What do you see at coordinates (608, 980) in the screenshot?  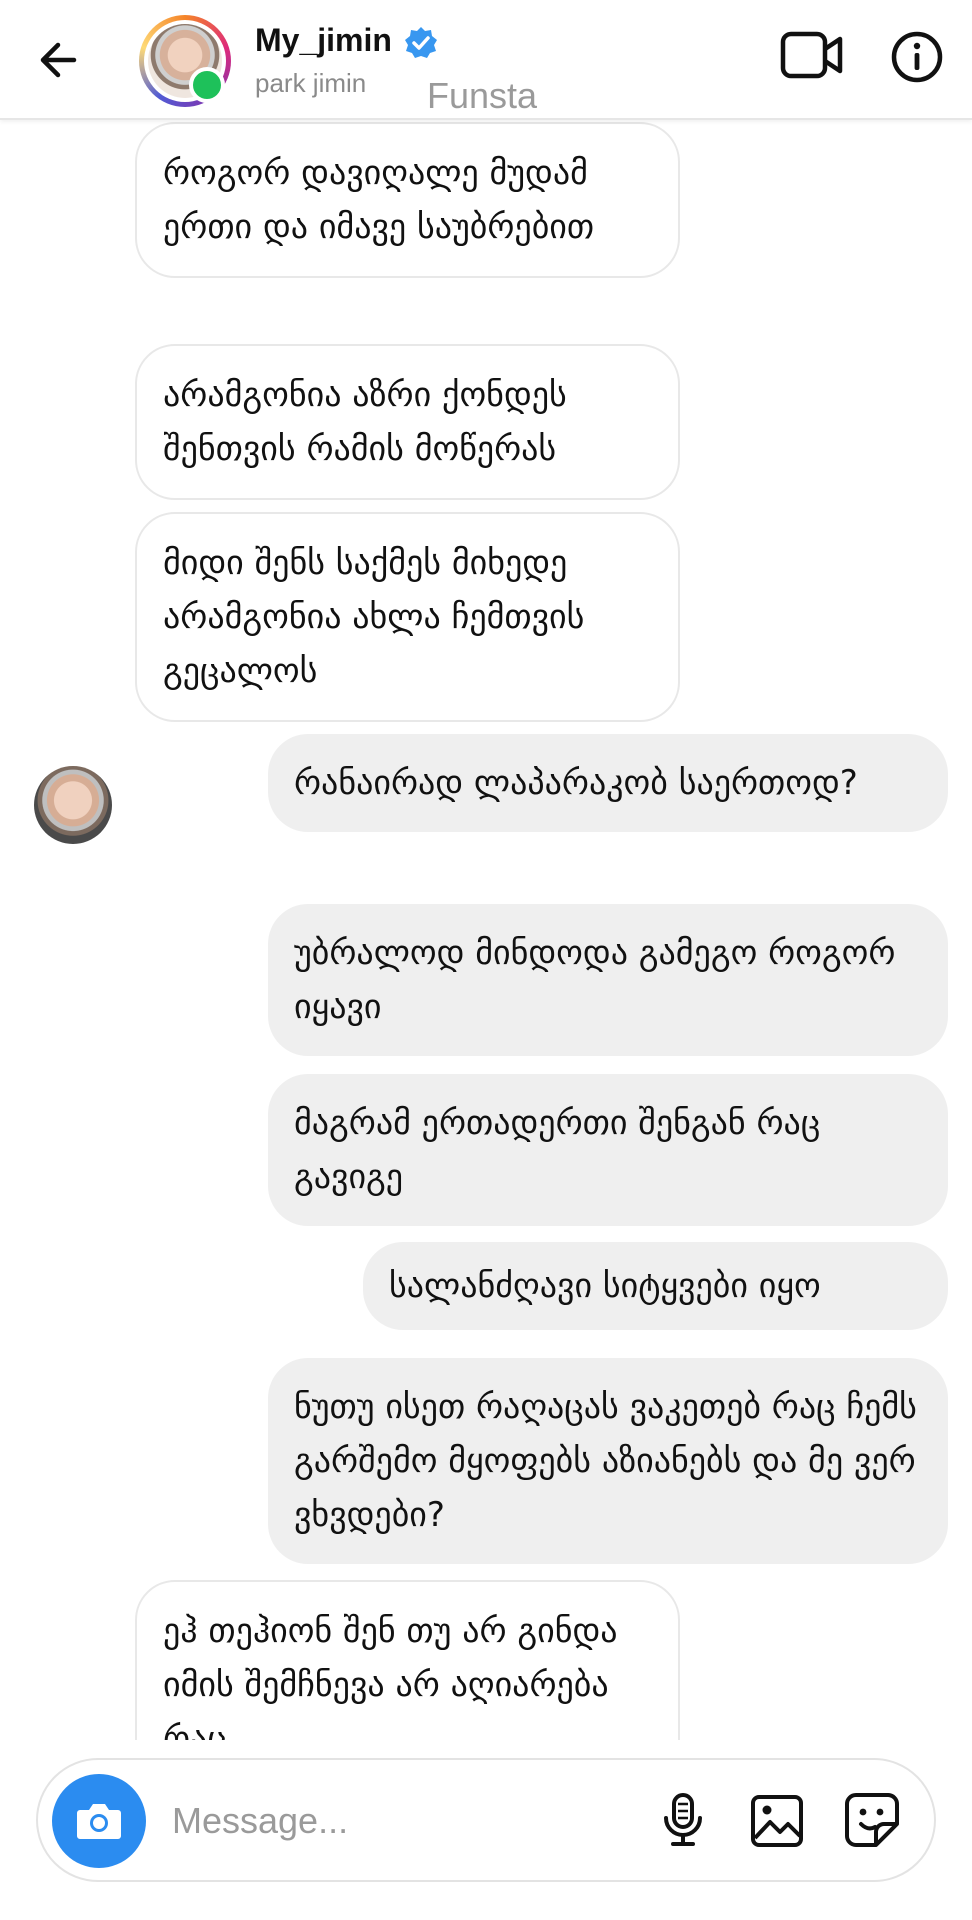 I see `outgoing-message: უბრალოდ მინდოდა გამეგო როგორ იყავი` at bounding box center [608, 980].